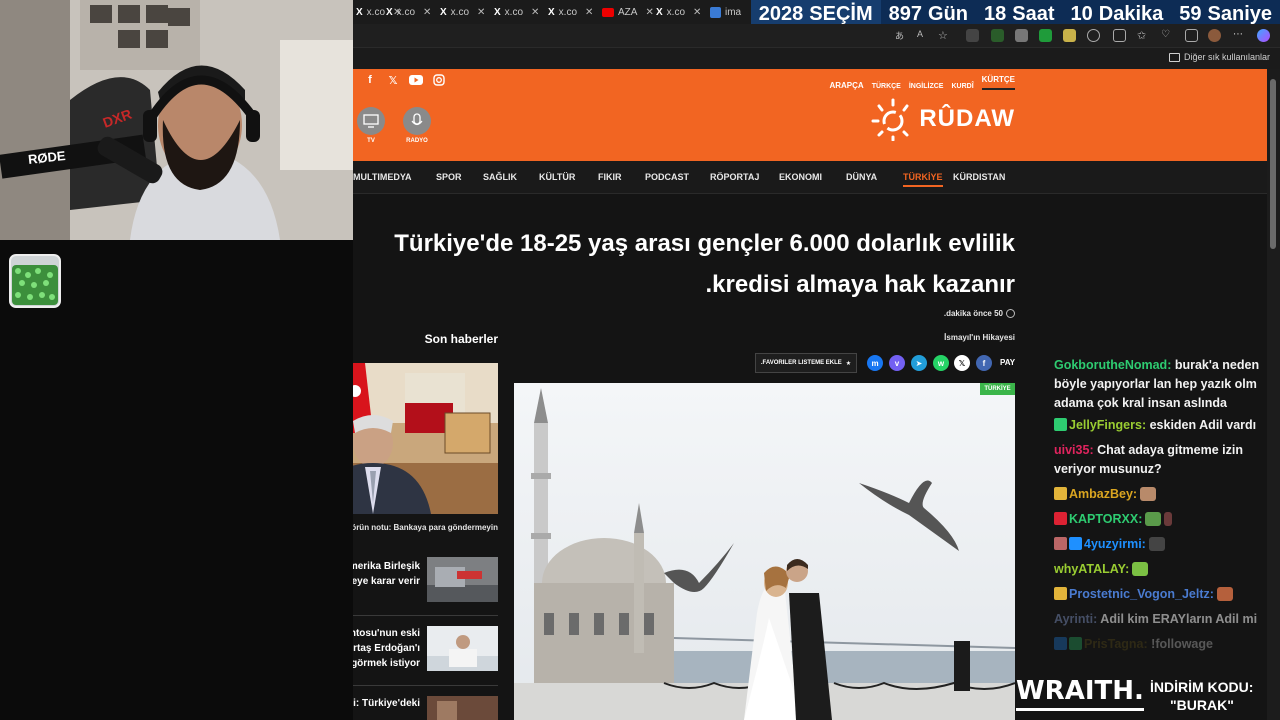 Image resolution: width=1280 pixels, height=720 pixels. Describe the element at coordinates (393, 80) in the screenshot. I see `x-icon: 𝕏` at that location.